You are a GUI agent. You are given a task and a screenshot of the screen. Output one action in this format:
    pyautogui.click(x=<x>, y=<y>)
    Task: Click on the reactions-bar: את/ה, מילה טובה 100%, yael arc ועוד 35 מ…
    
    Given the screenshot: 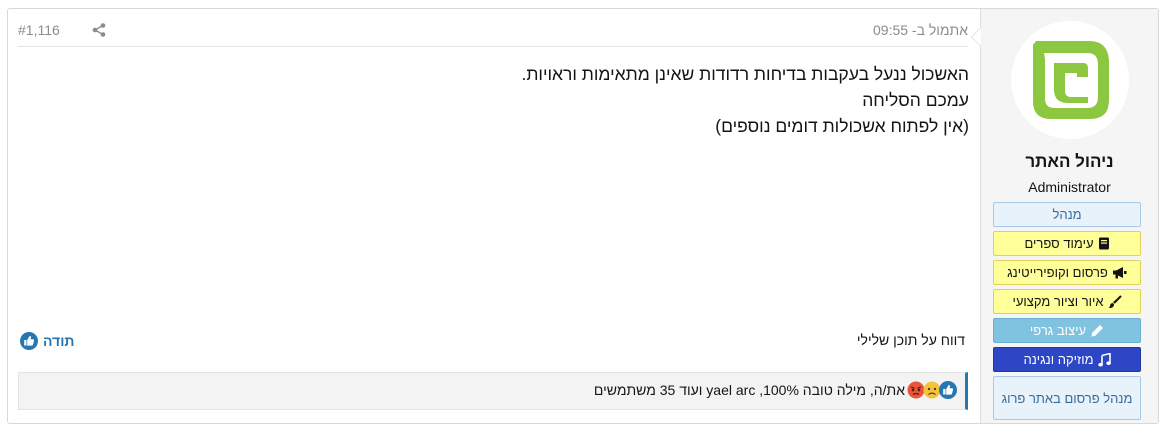 What is the action you would take?
    pyautogui.click(x=493, y=391)
    